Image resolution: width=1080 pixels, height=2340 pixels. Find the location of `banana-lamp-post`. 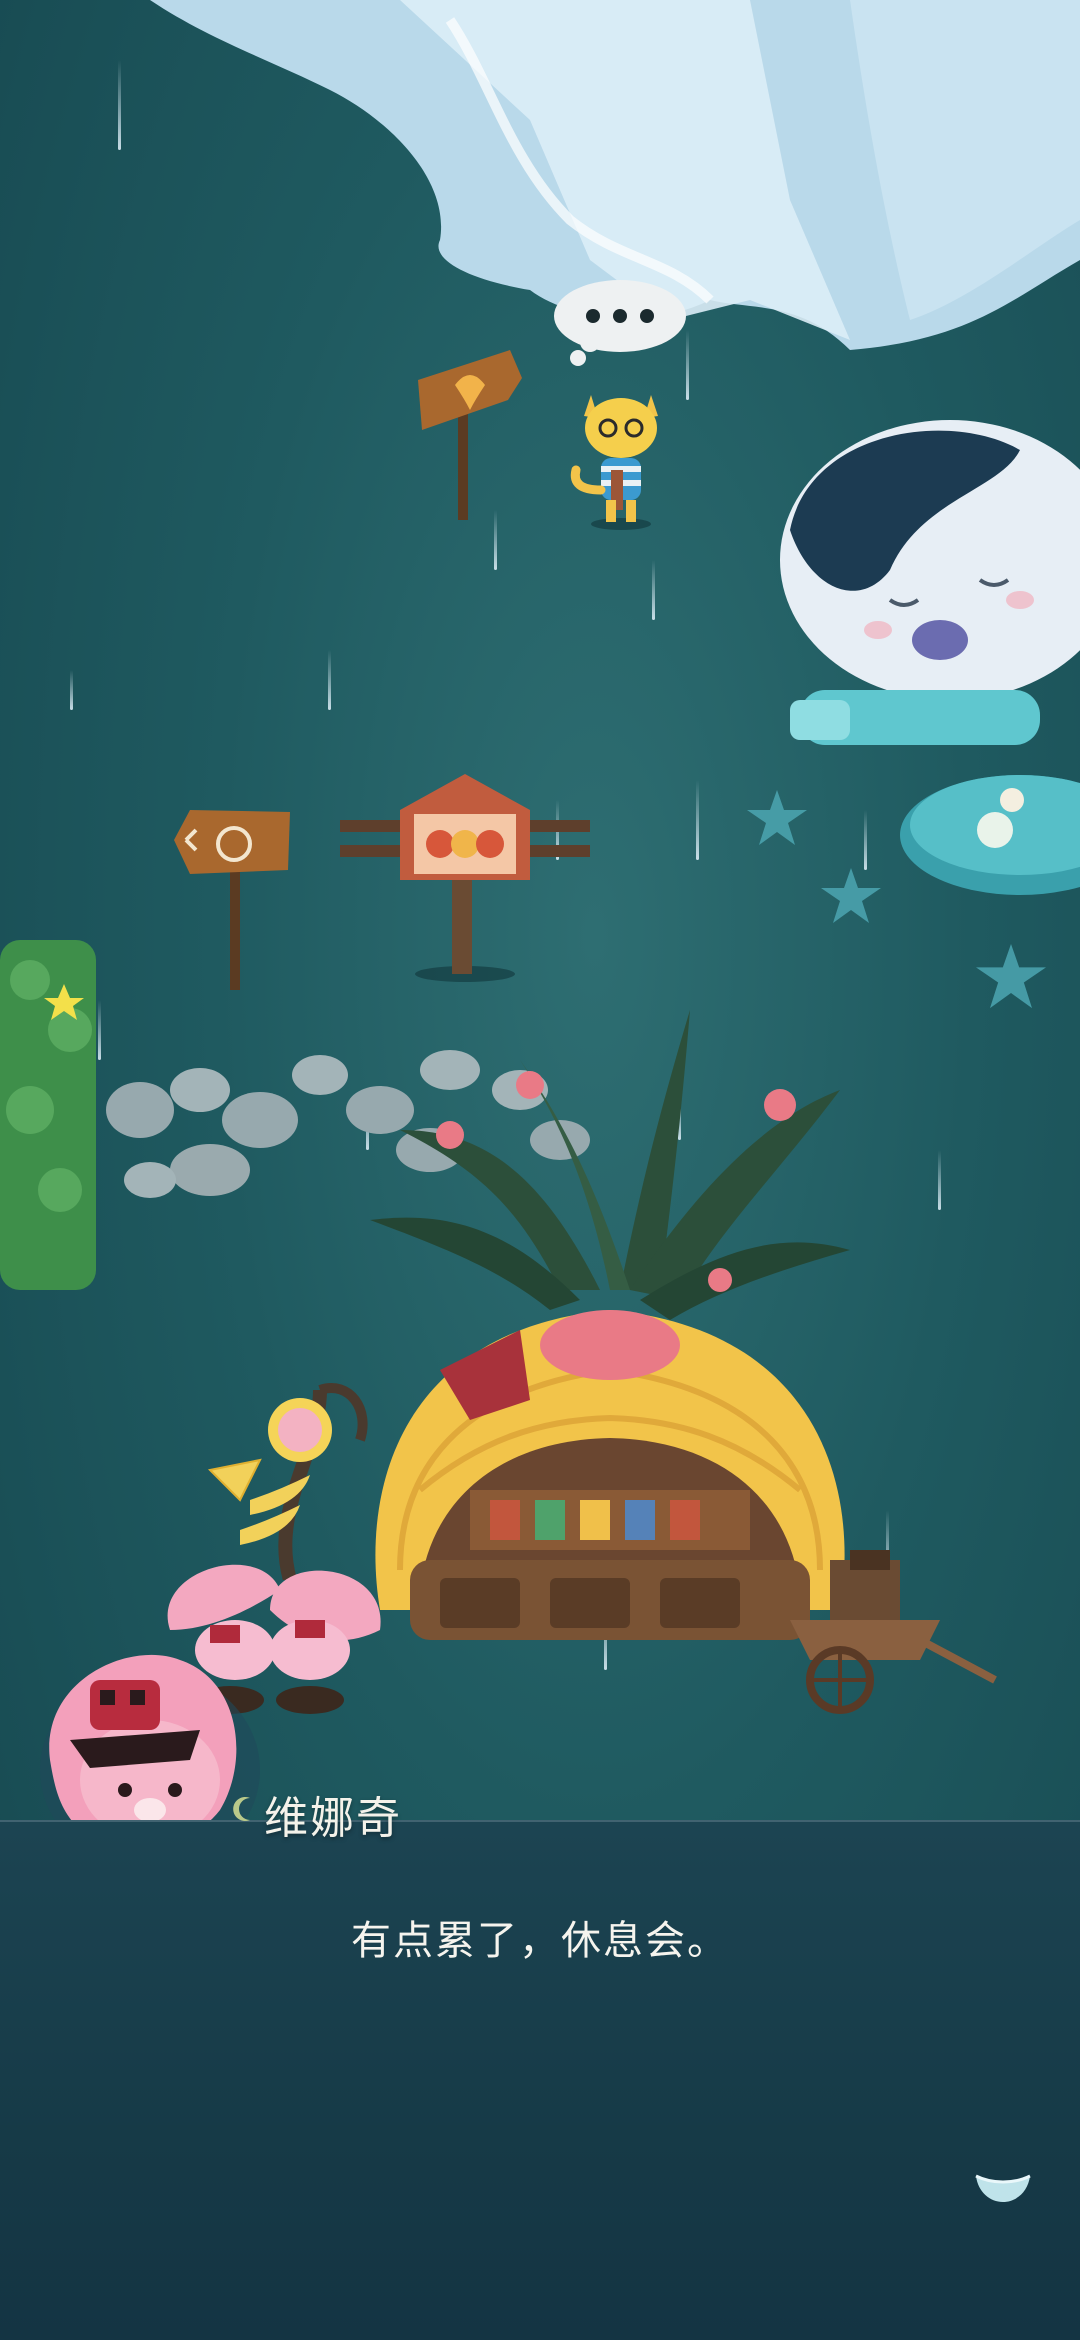

banana-lamp-post is located at coordinates (287, 1481).